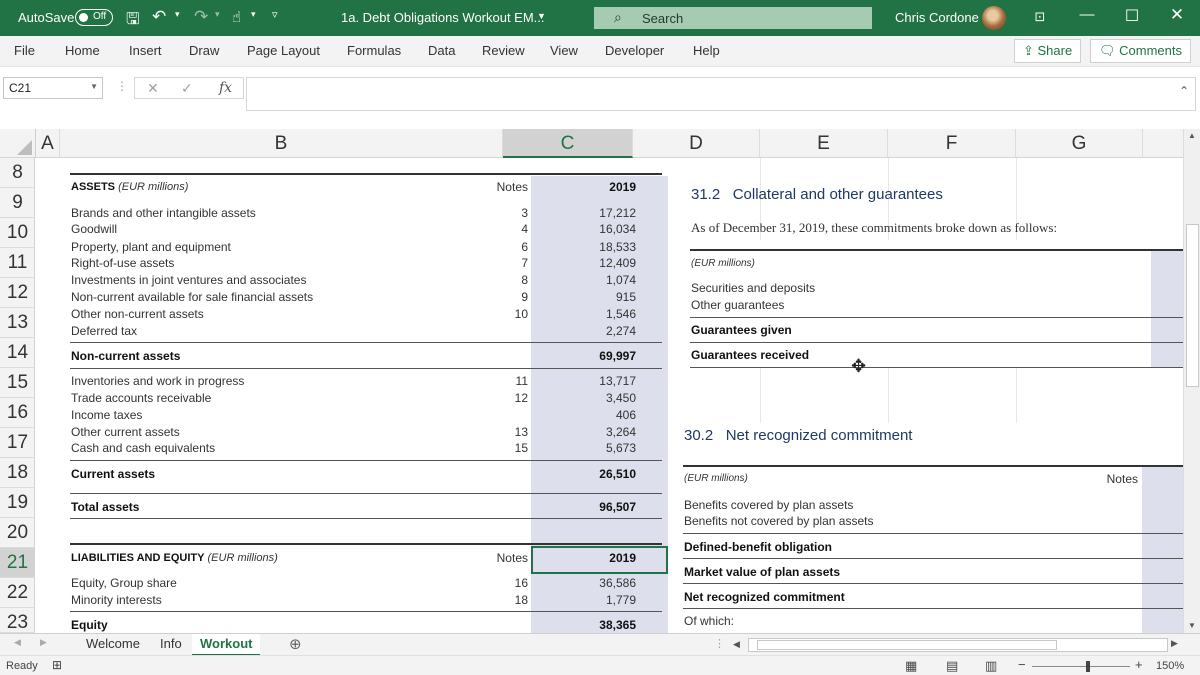  I want to click on scroll-down-icon: ▼, so click(1192, 625).